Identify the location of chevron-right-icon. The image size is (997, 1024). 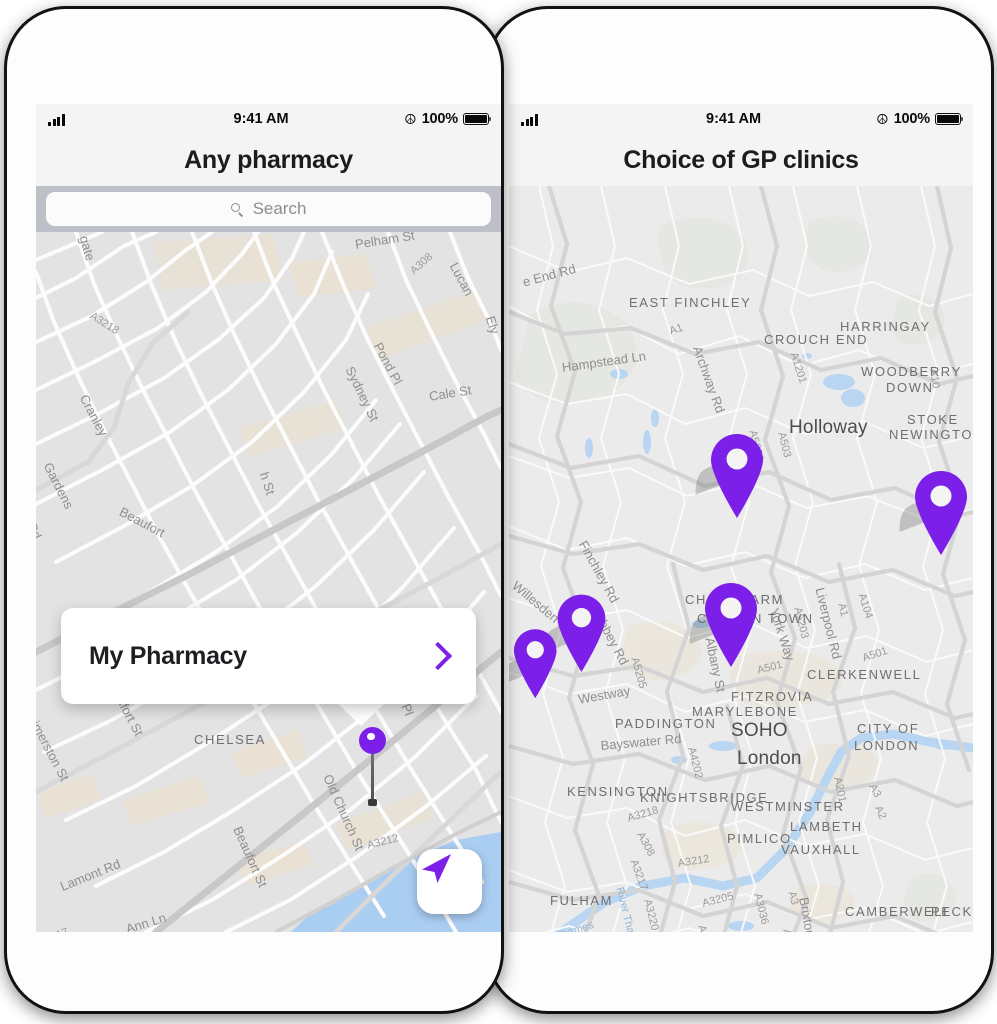
(438, 656).